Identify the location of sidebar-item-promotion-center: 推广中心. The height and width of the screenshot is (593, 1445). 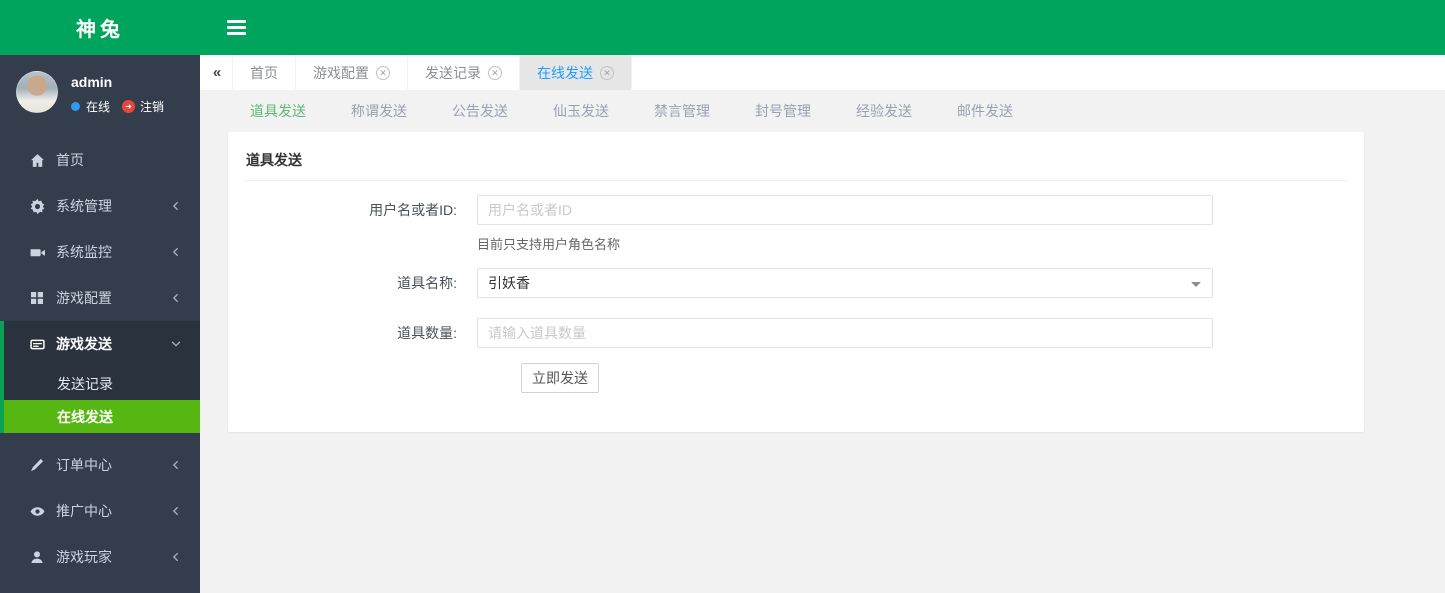
(100, 511).